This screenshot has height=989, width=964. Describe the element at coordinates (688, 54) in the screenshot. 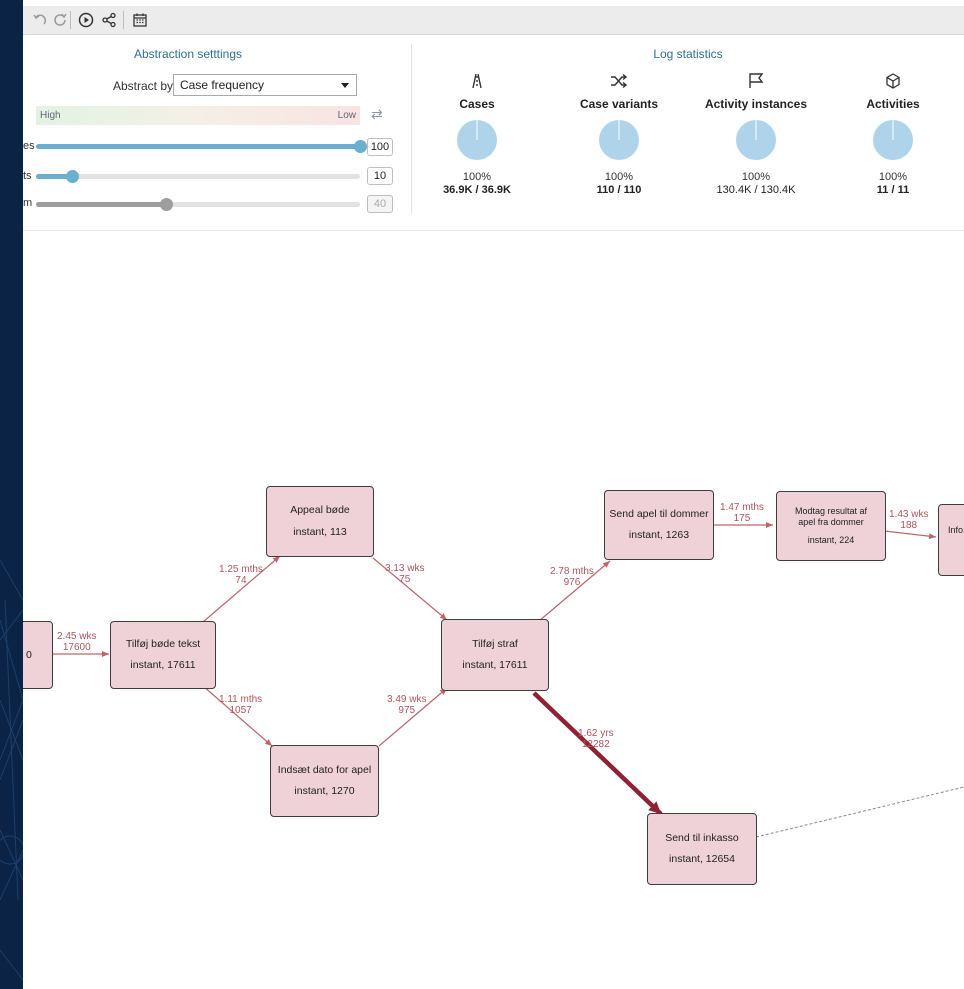

I see `log-statistics-title: Log statistics` at that location.